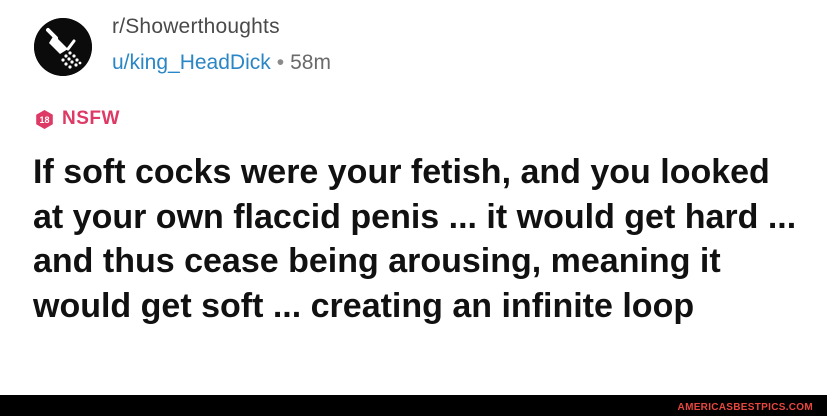 The image size is (827, 416). What do you see at coordinates (191, 62) in the screenshot?
I see `author-username: u/king_HeadDick` at bounding box center [191, 62].